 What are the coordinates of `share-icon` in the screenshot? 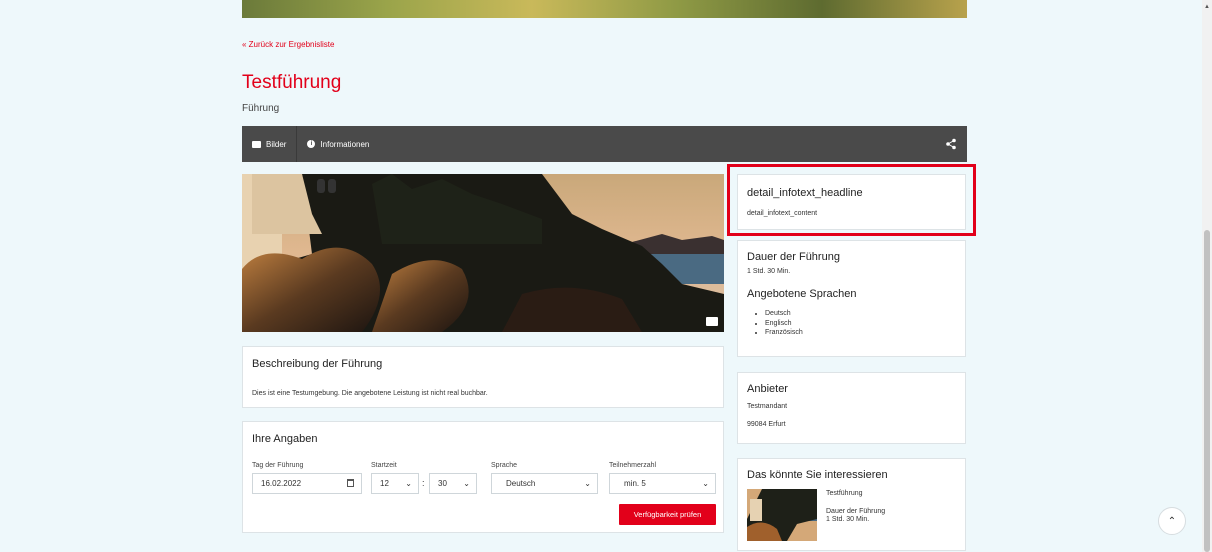 It's located at (951, 144).